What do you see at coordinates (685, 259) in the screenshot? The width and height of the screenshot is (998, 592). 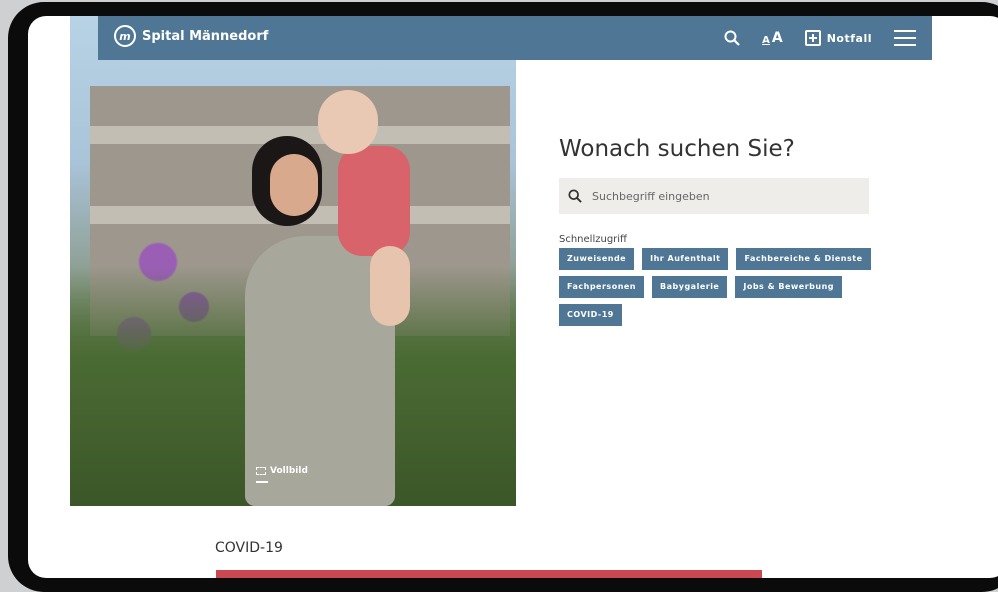 I see `quick-link-aufenthalt: Ihr Aufenthalt` at bounding box center [685, 259].